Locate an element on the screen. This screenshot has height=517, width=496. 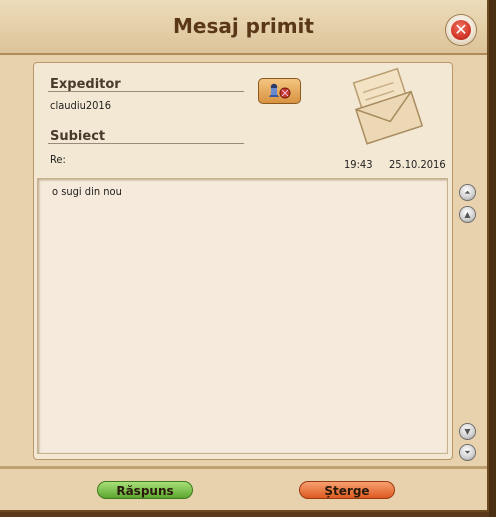
message-date: 25.10.2016 is located at coordinates (417, 164).